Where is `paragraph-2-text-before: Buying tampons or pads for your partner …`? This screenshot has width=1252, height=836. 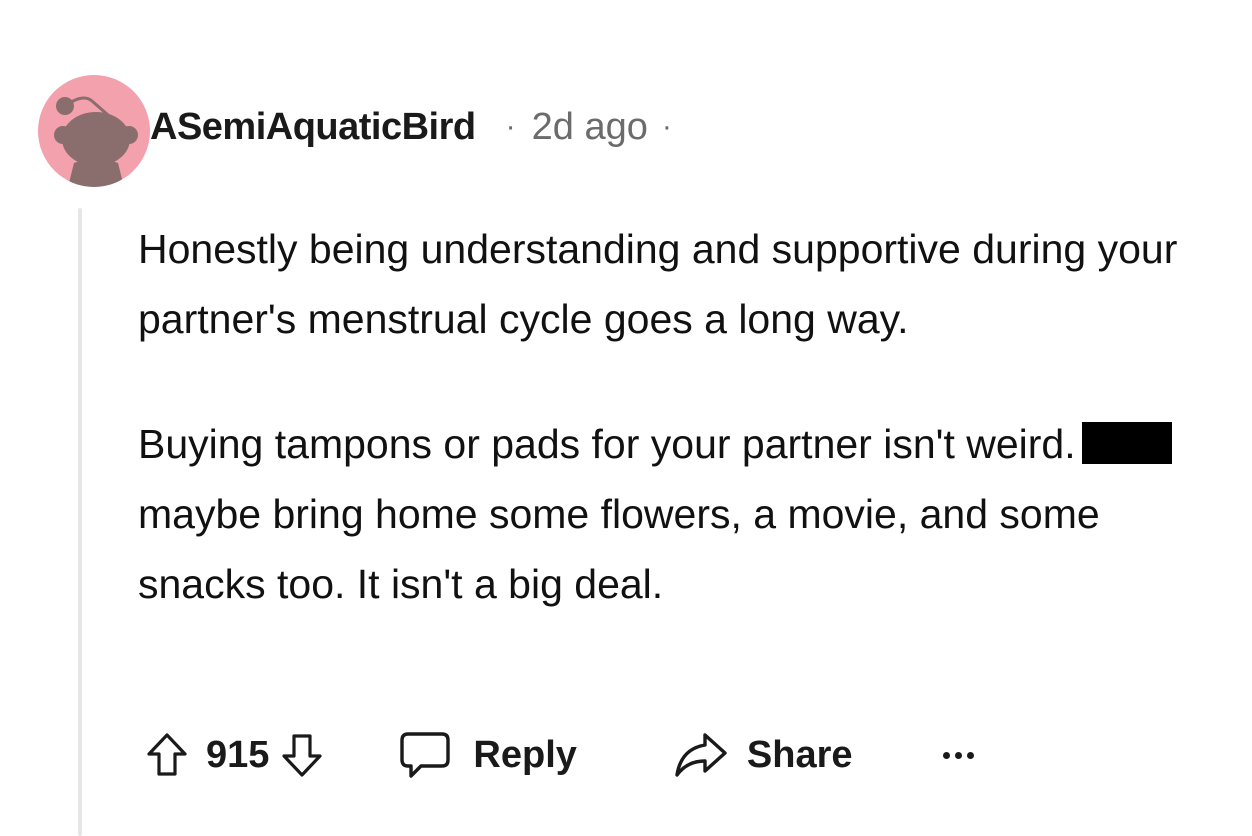 paragraph-2-text-before: Buying tampons or pads for your partner … is located at coordinates (607, 444).